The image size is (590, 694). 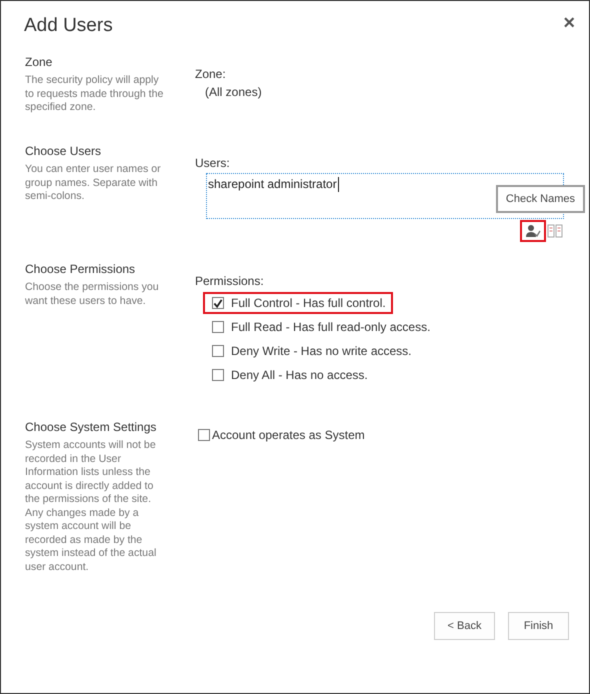 What do you see at coordinates (80, 269) in the screenshot?
I see `section-heading: Choose Permissions` at bounding box center [80, 269].